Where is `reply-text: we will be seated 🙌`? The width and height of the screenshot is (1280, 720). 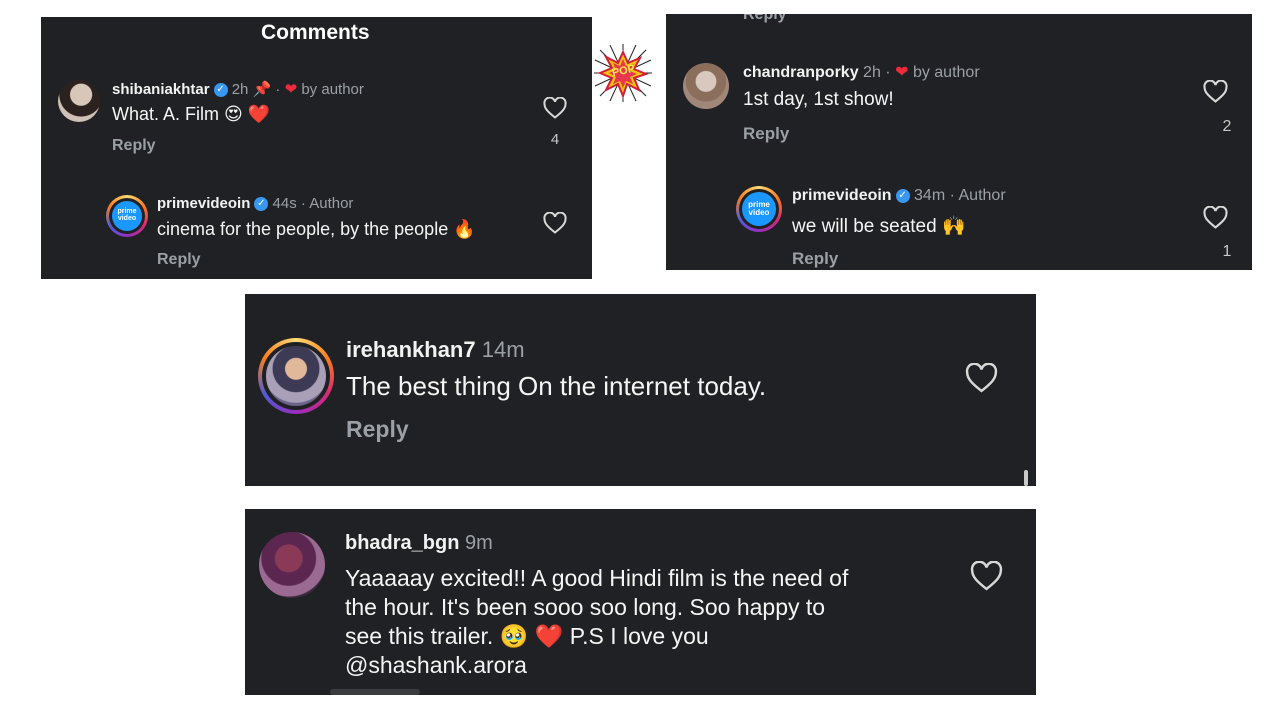 reply-text: we will be seated 🙌 is located at coordinates (879, 226).